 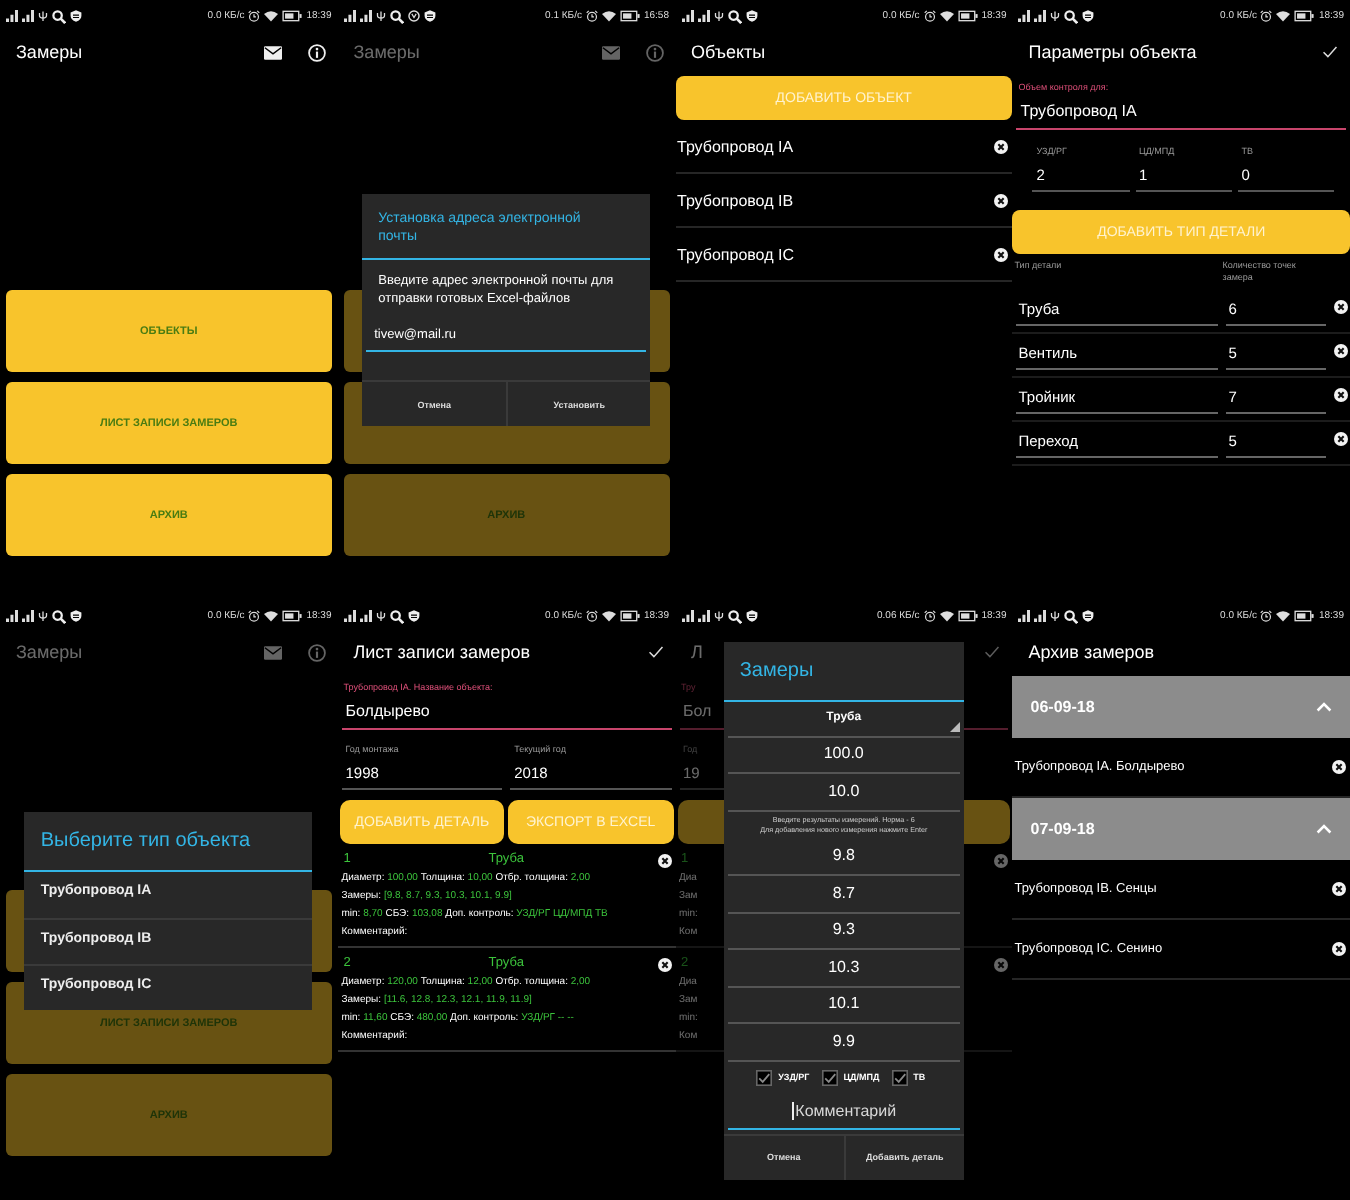 What do you see at coordinates (1112, 52) in the screenshot?
I see `screen-title: Параметры объекта` at bounding box center [1112, 52].